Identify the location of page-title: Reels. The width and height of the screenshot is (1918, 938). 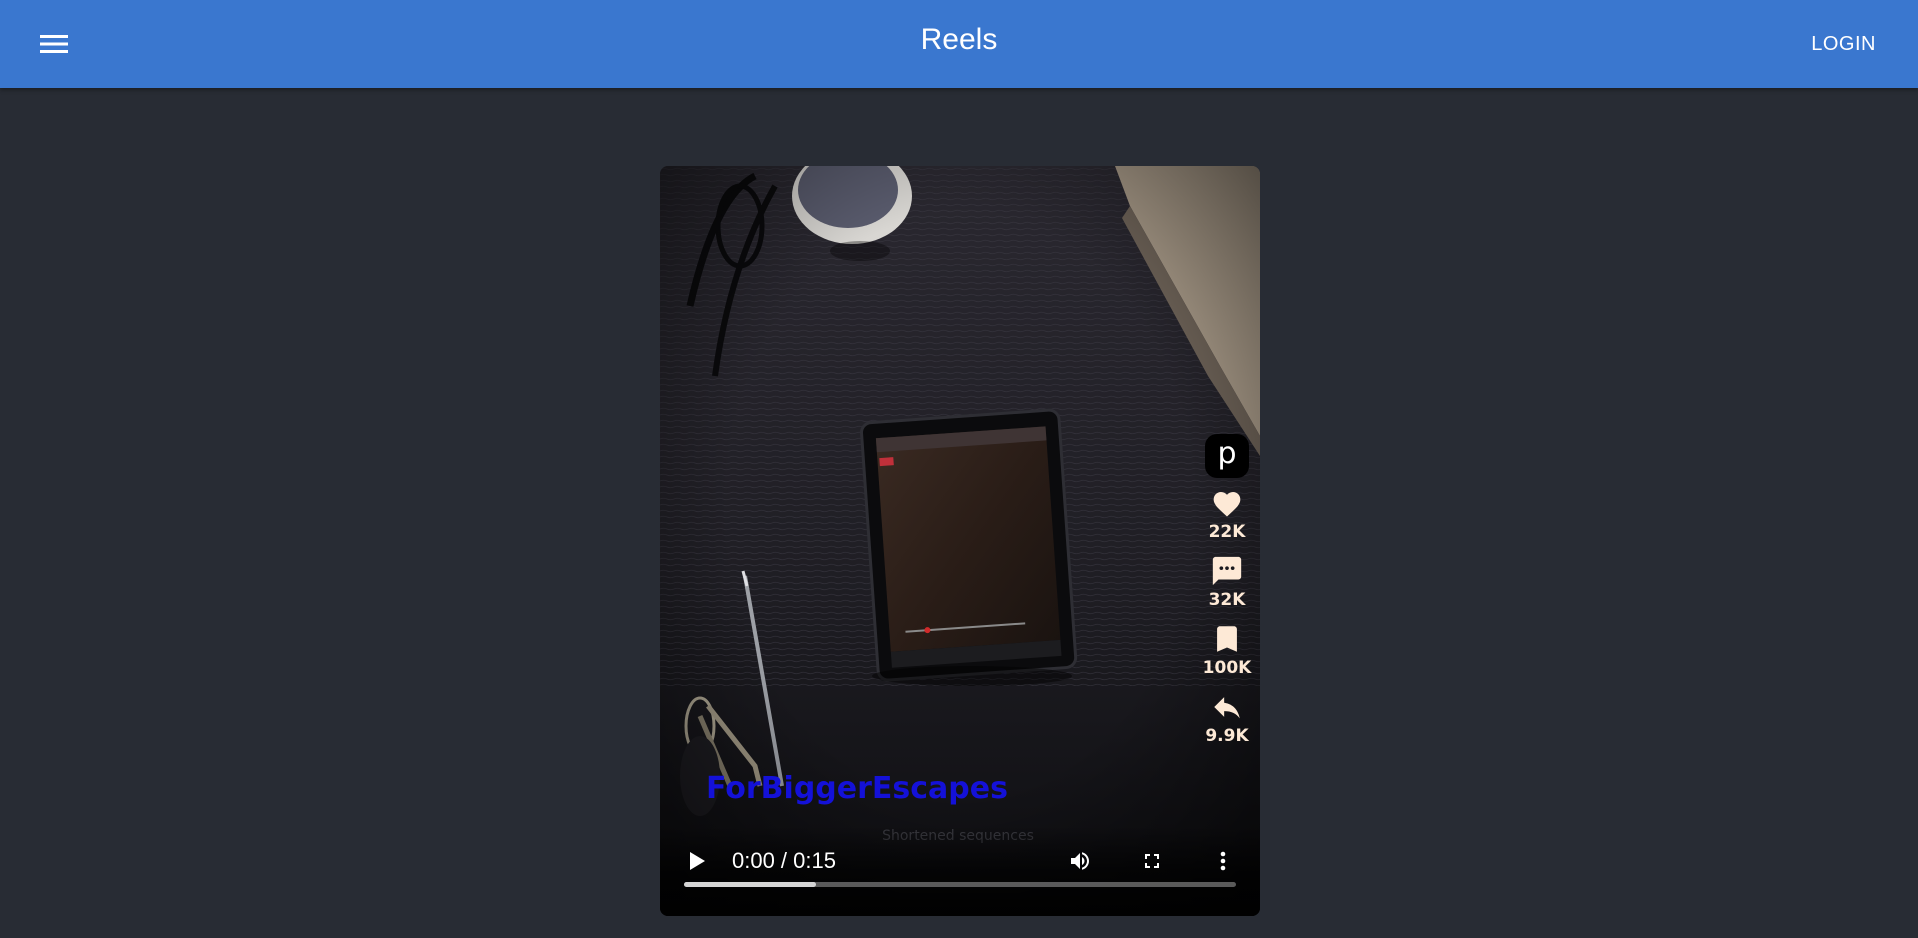
(959, 39).